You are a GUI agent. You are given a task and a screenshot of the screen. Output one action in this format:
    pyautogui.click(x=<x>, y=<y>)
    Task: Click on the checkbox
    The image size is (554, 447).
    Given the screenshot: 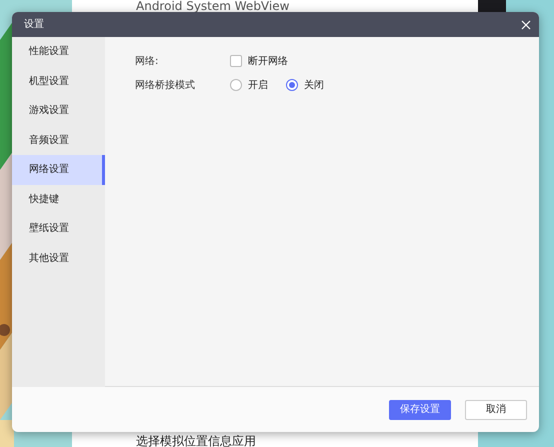 What is the action you would take?
    pyautogui.click(x=236, y=61)
    